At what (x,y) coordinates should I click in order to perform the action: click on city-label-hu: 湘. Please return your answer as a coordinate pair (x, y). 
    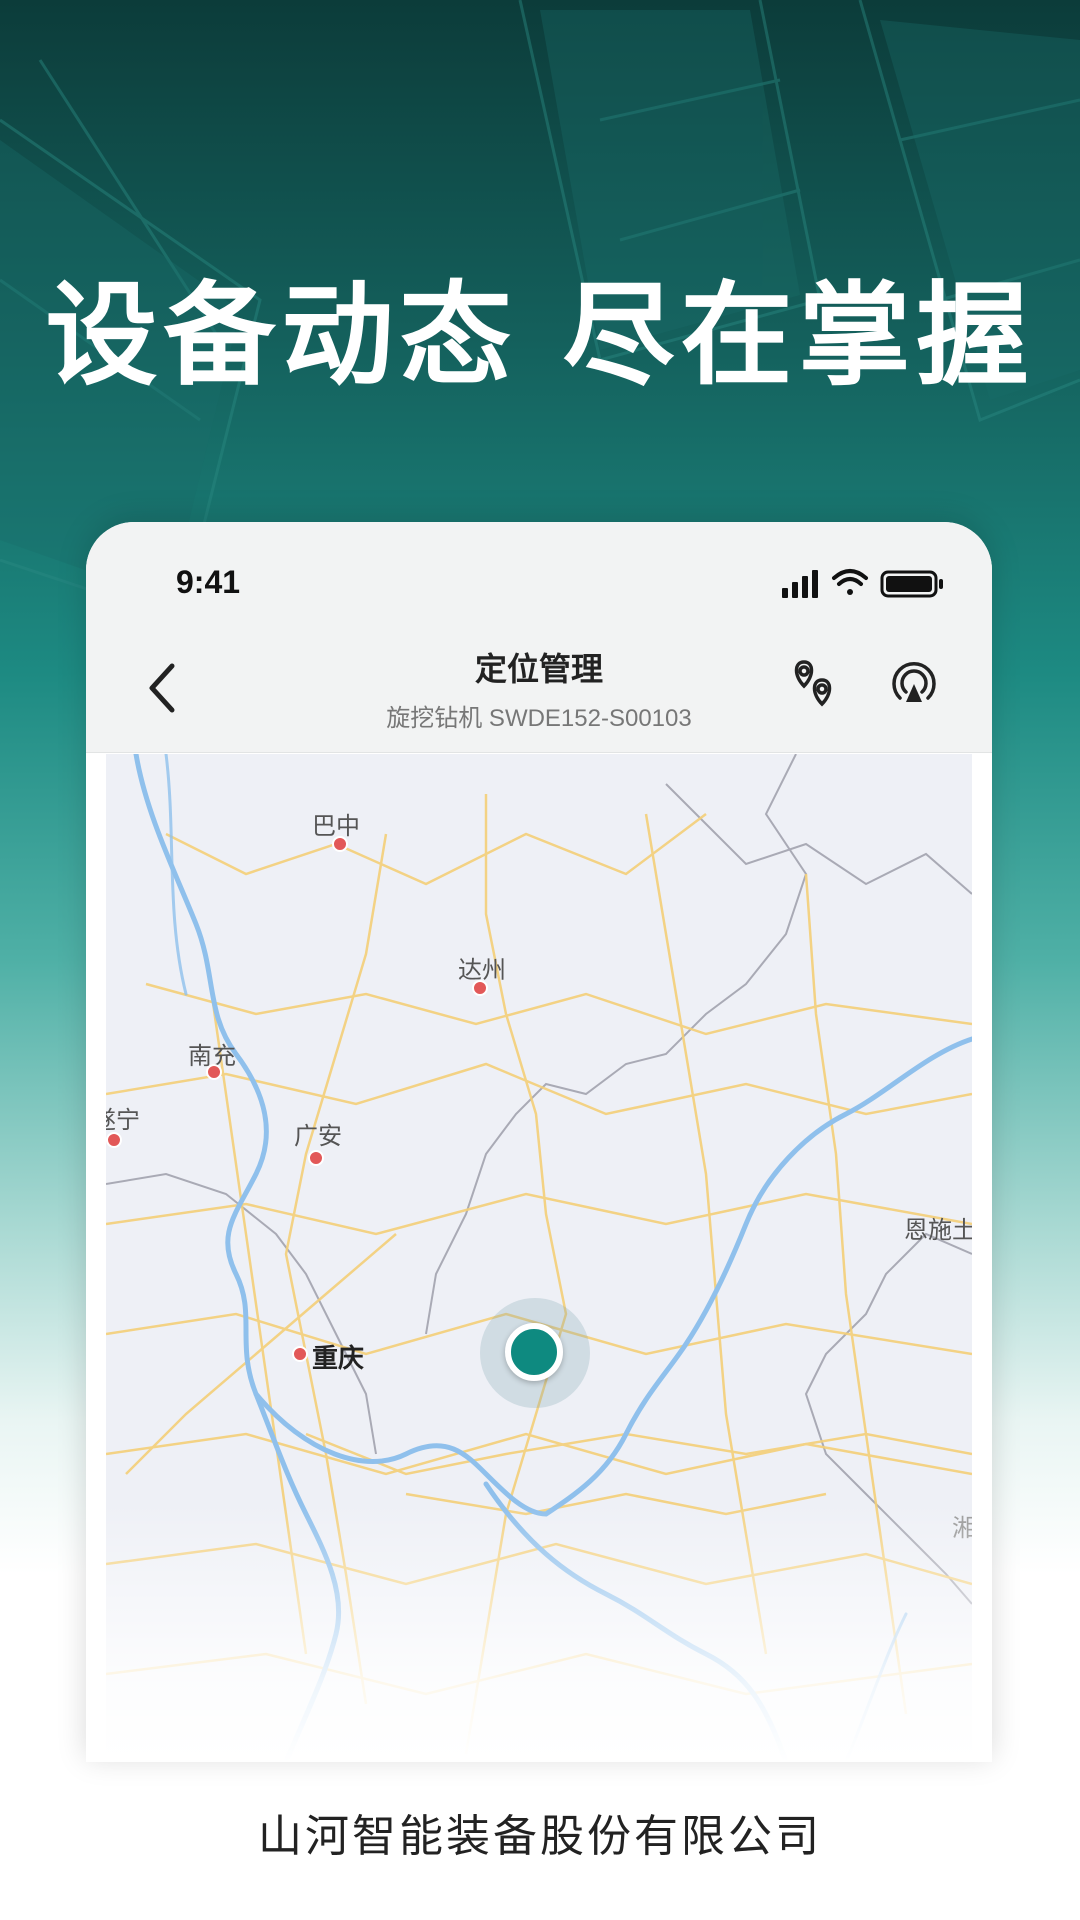
    Looking at the image, I should click on (962, 1528).